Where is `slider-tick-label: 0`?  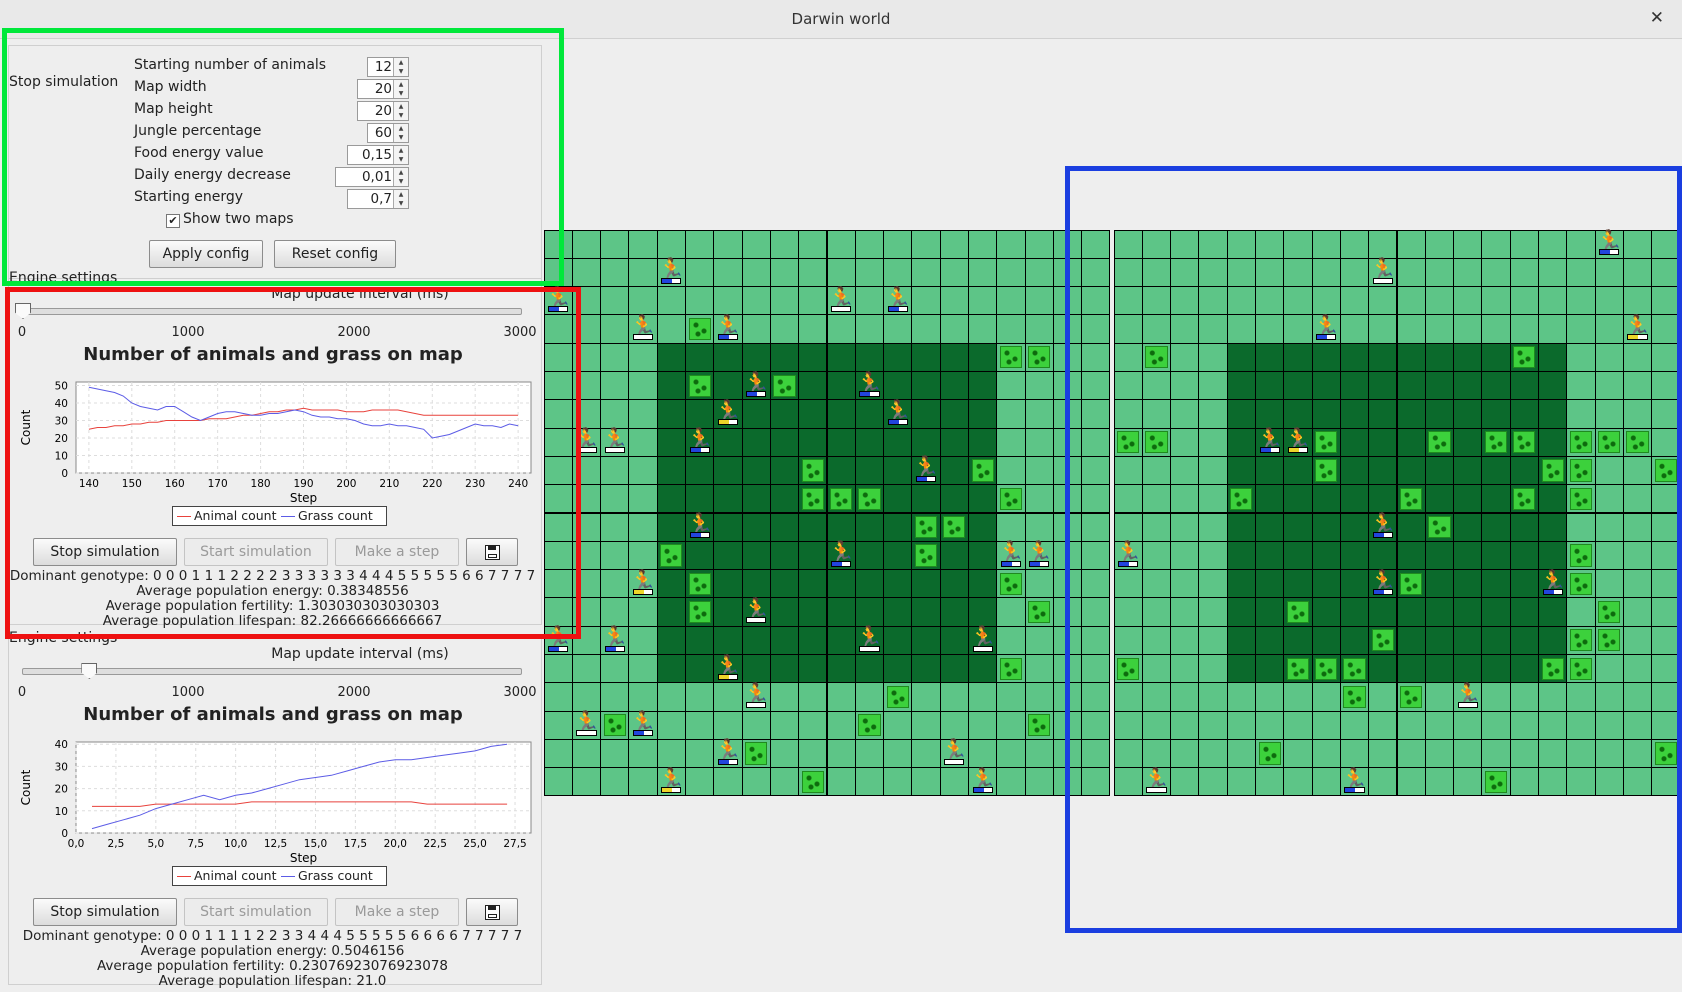
slider-tick-label: 0 is located at coordinates (22, 692).